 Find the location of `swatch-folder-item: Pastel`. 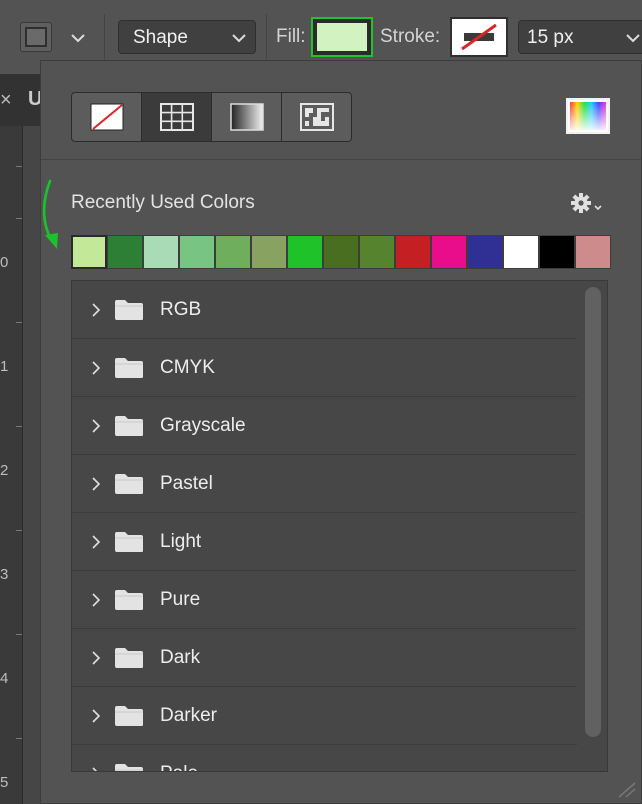

swatch-folder-item: Pastel is located at coordinates (324, 484).